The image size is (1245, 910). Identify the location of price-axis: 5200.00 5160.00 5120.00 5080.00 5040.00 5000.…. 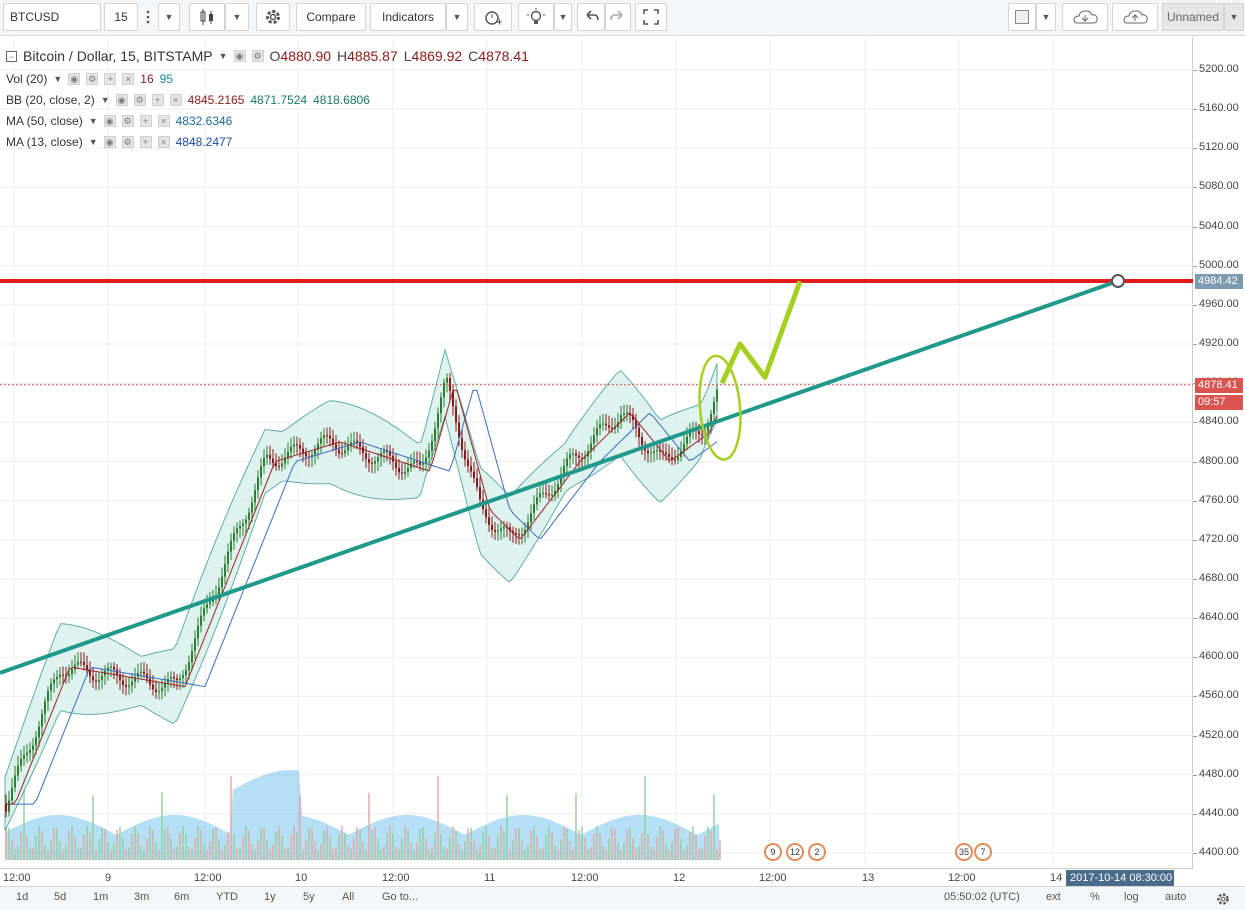
(1219, 452).